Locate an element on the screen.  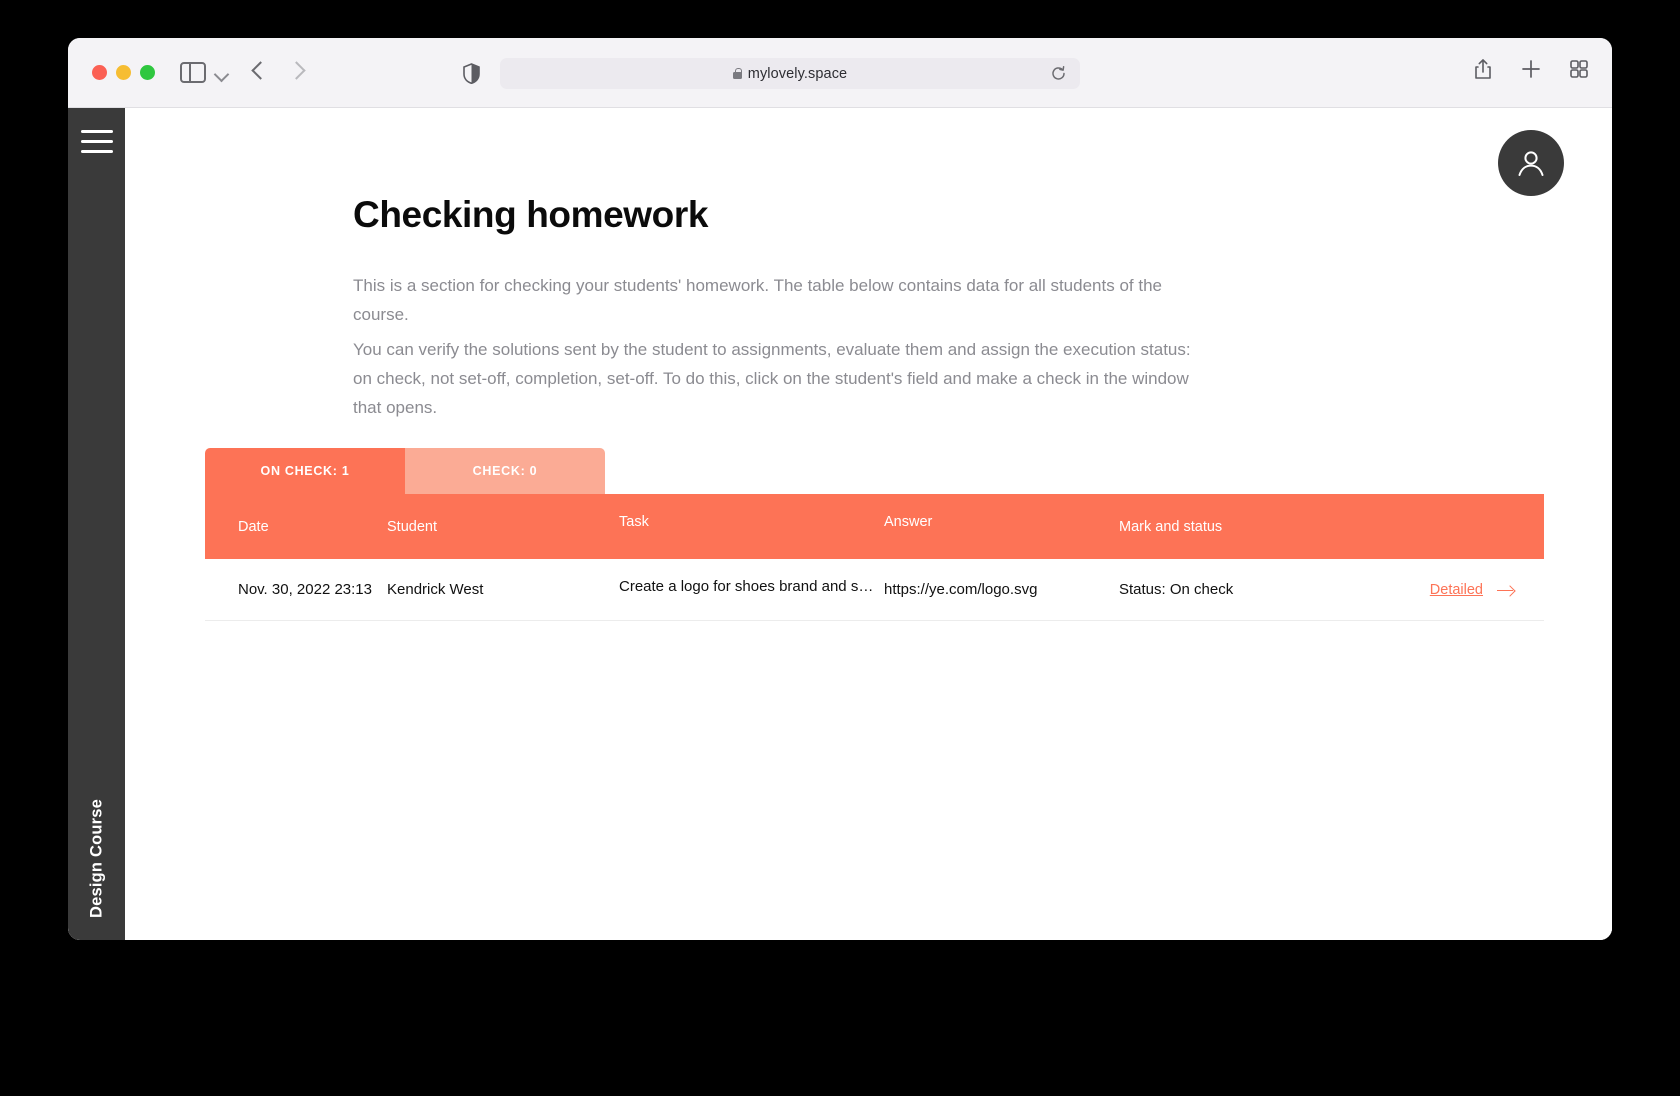
cell-action: Detailed is located at coordinates (1465, 589).